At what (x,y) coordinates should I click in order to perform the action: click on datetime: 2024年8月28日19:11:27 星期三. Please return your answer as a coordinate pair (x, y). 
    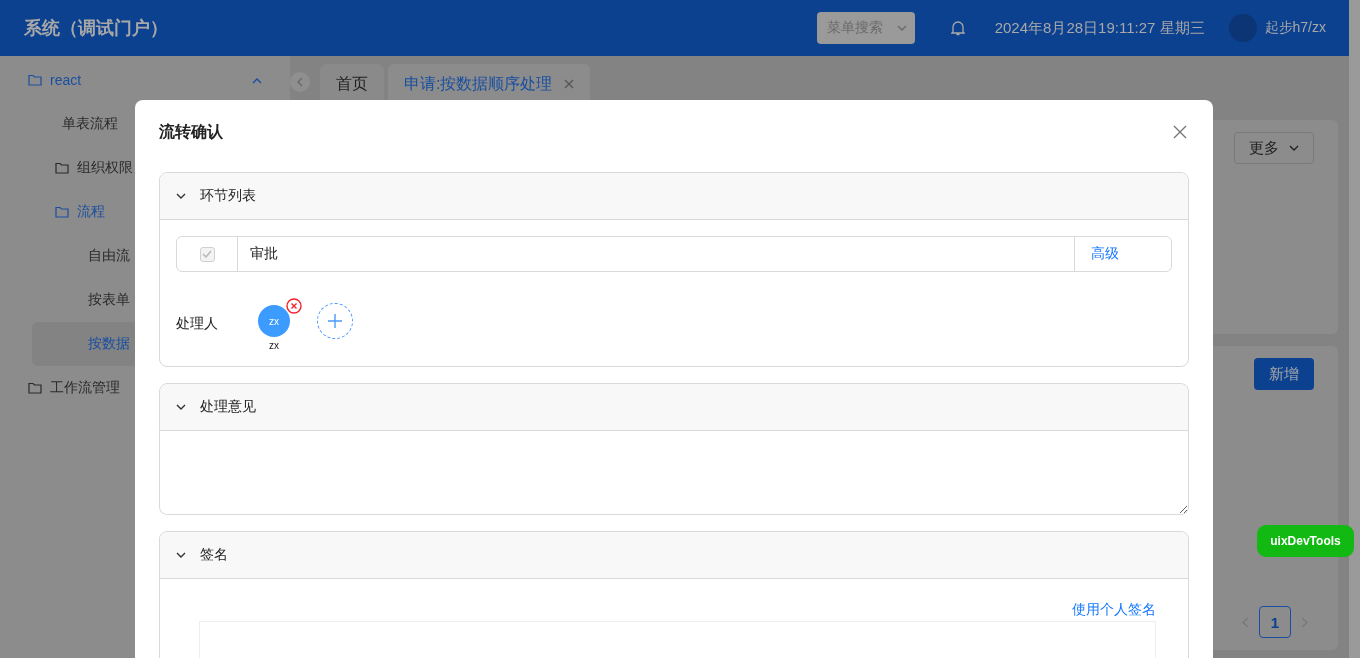
    Looking at the image, I should click on (1099, 28).